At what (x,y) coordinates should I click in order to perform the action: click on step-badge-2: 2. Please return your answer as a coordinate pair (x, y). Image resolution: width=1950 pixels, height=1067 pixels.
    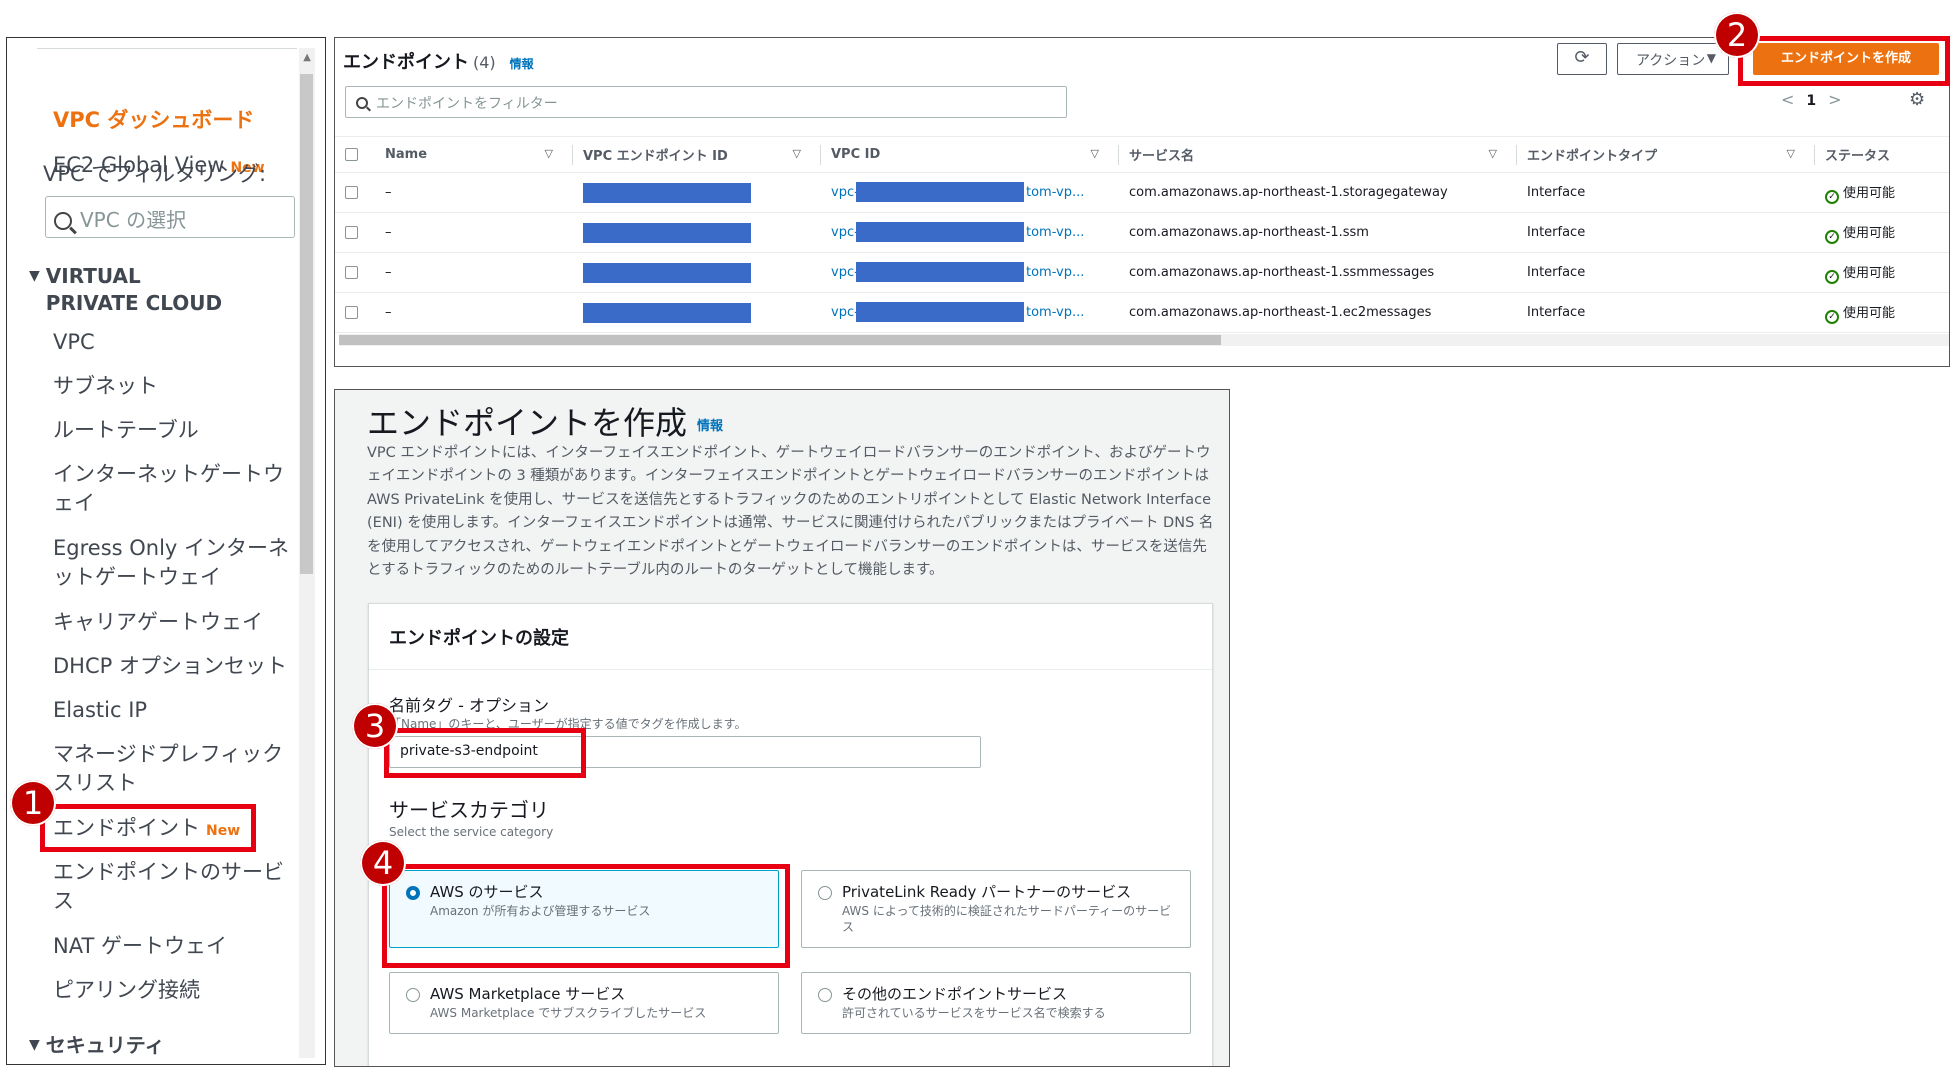
    Looking at the image, I should click on (1737, 35).